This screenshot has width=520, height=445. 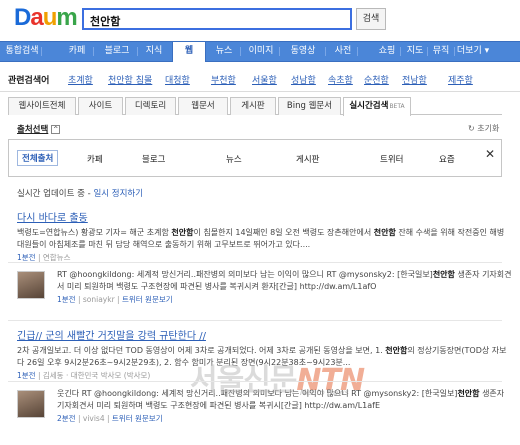 I want to click on related-searches: 관련검색어 초계함 천안함 침몰 대청함 부천함 서울함 성남함 속초함 순천함 전남함 제주함, so click(x=260, y=79).